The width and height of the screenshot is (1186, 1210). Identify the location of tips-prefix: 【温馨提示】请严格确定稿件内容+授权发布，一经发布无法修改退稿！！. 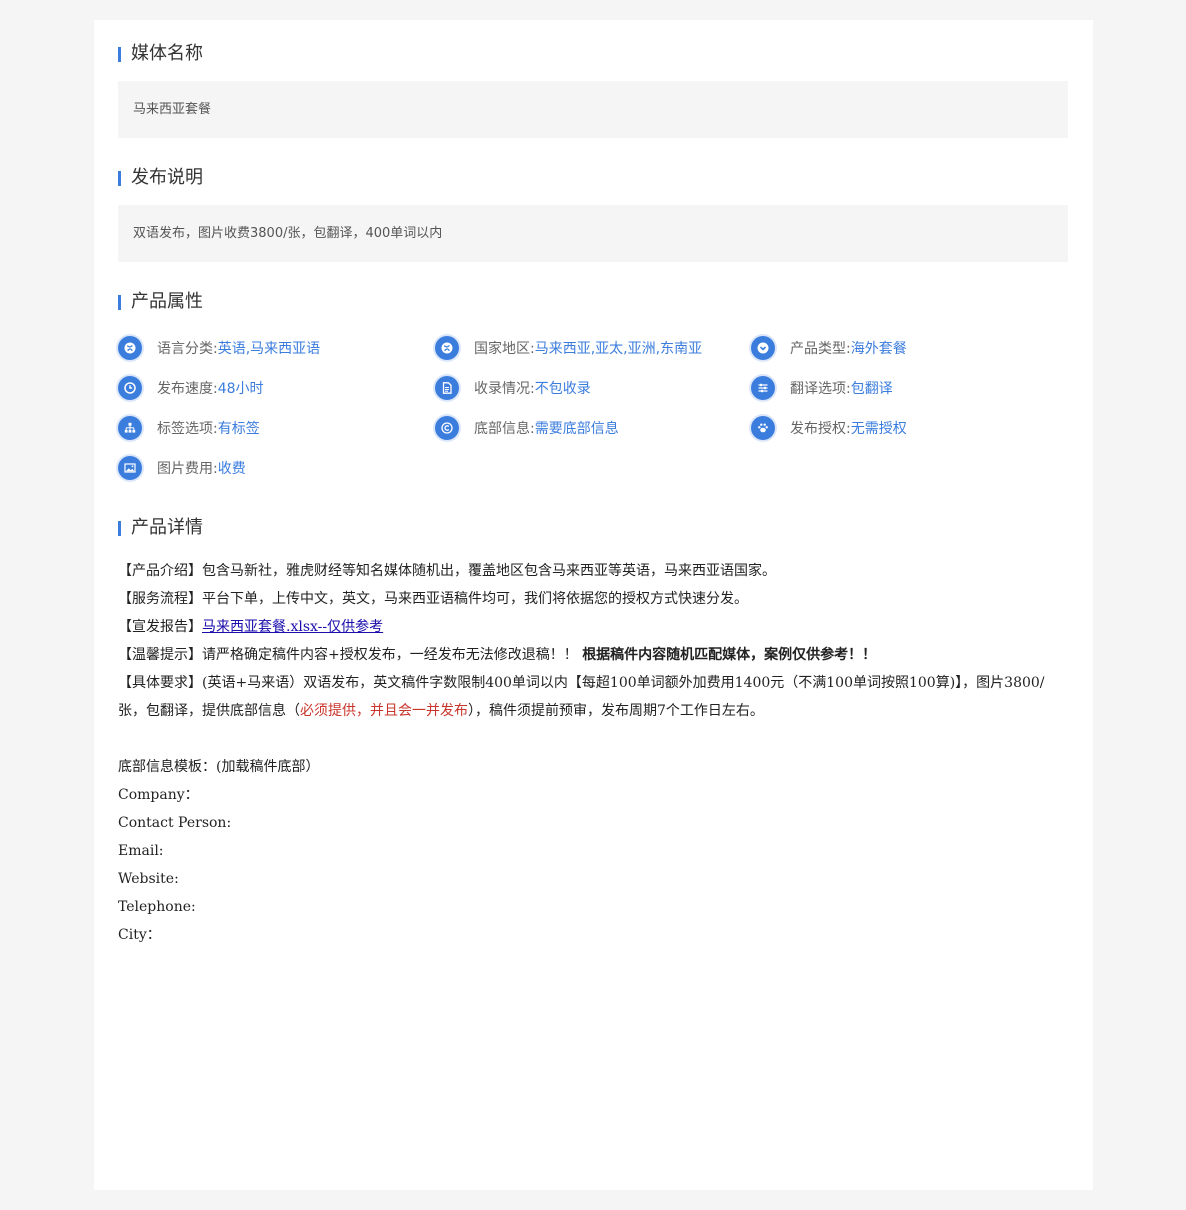
(348, 655).